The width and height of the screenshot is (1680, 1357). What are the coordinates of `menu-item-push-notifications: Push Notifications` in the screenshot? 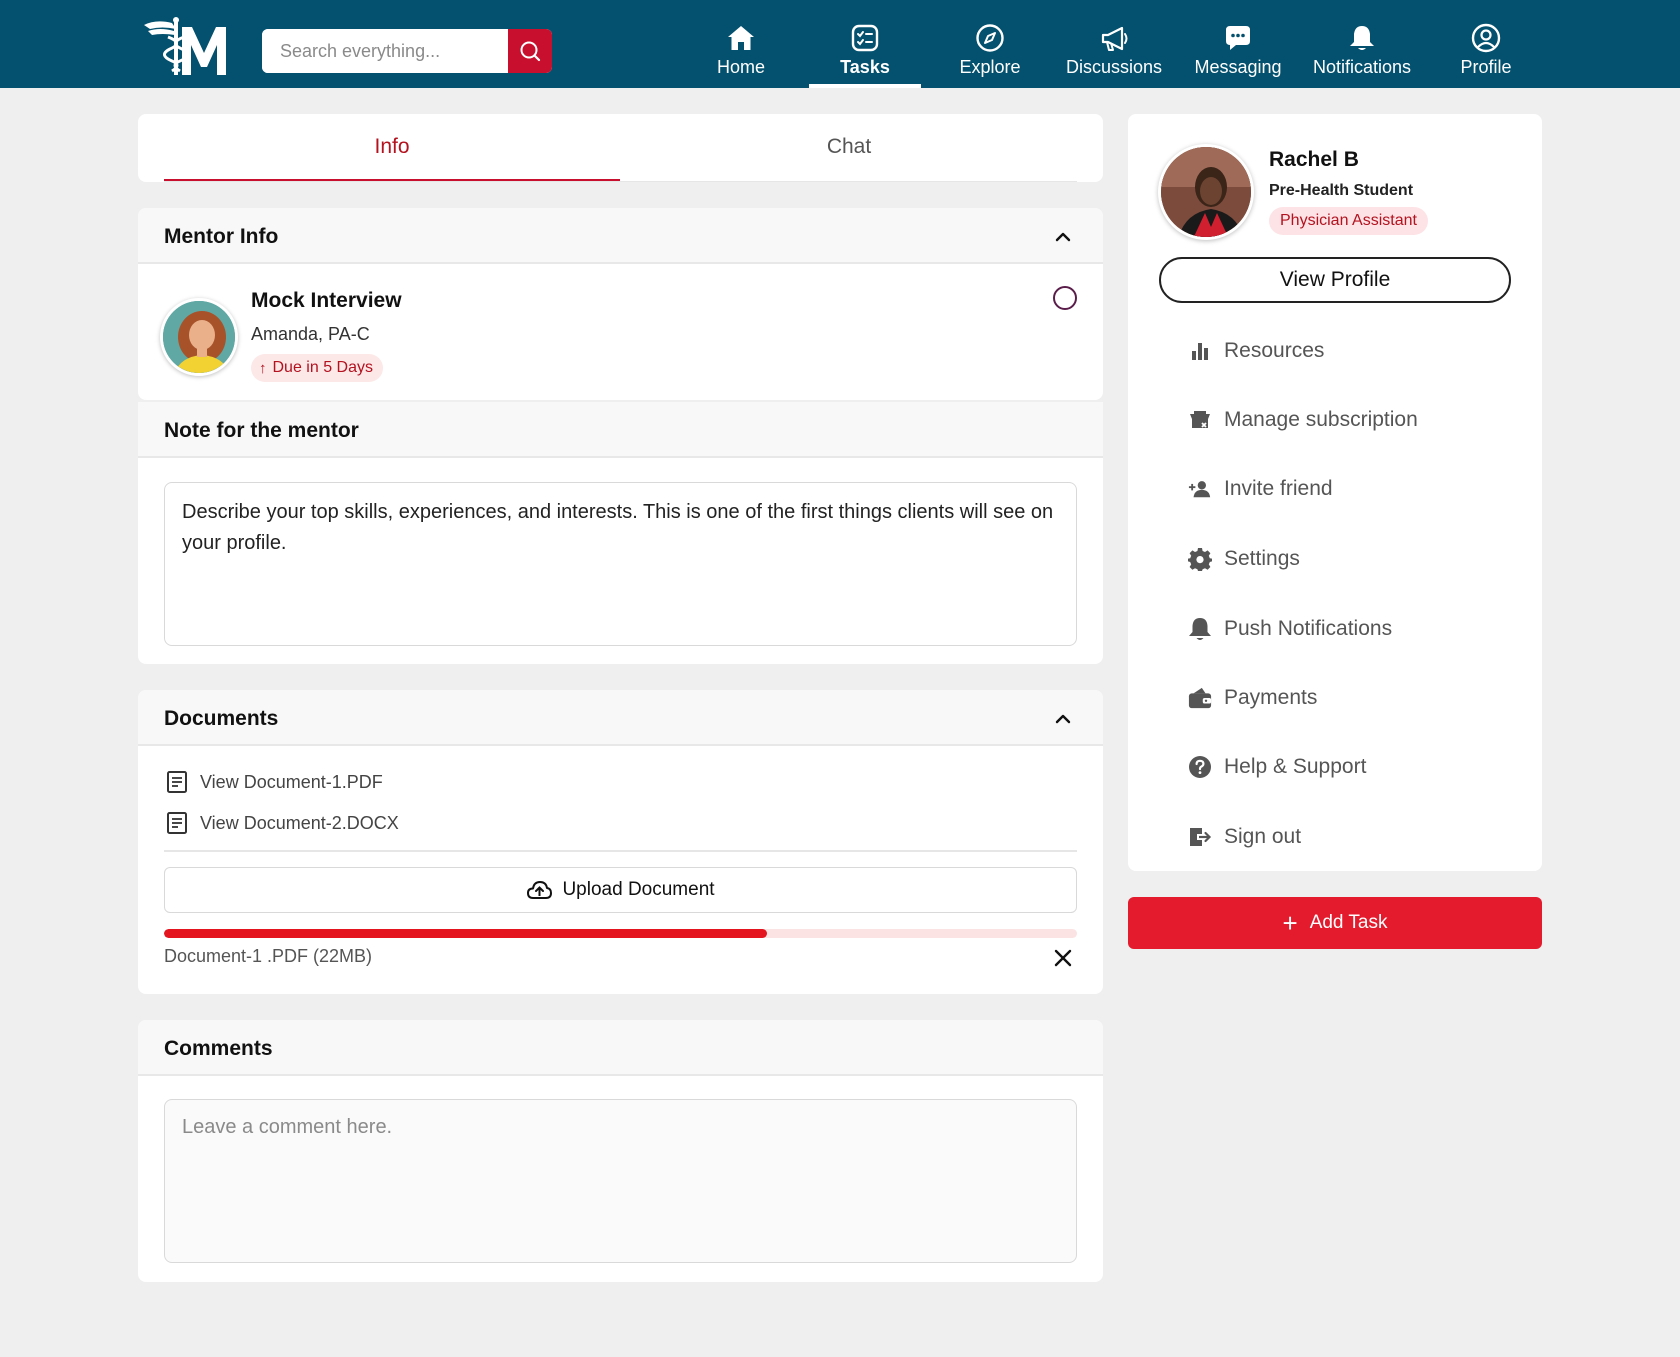 It's located at (1290, 629).